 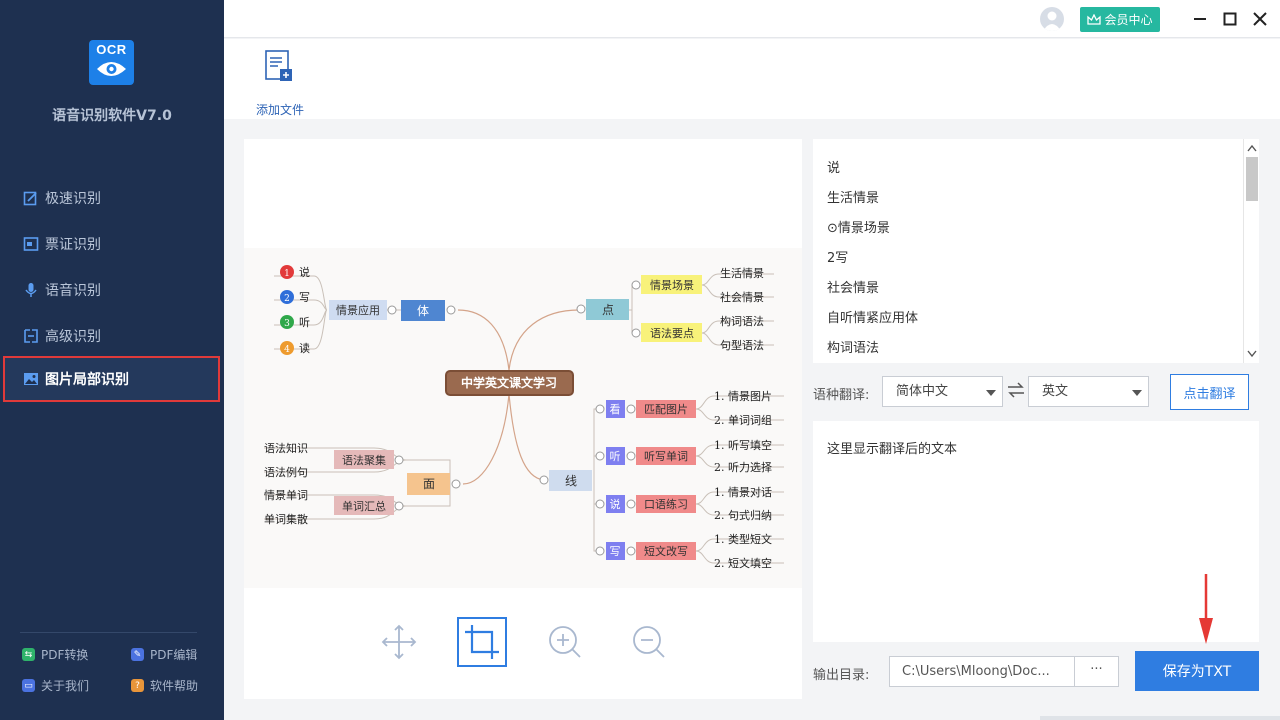 I want to click on text-line: 自听情紧应用体, so click(x=873, y=318).